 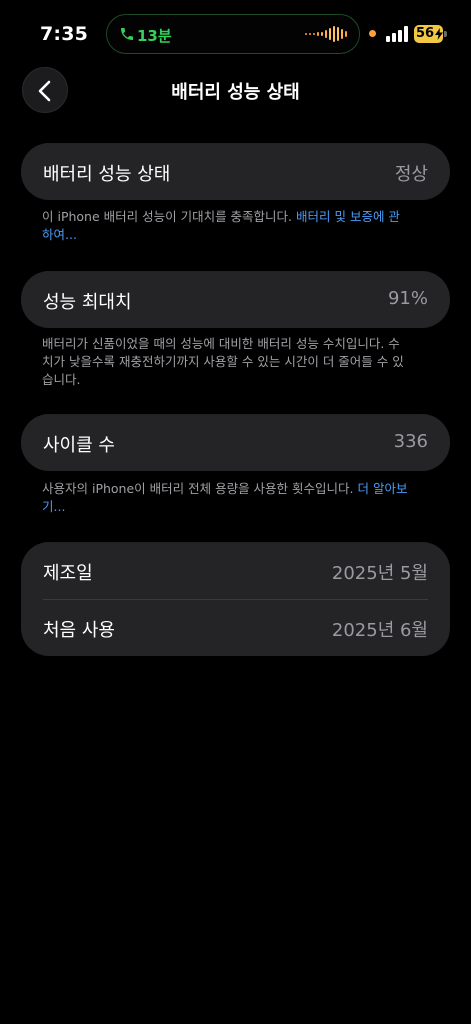 I want to click on cycle-count-label: 사이클 수, so click(x=79, y=445).